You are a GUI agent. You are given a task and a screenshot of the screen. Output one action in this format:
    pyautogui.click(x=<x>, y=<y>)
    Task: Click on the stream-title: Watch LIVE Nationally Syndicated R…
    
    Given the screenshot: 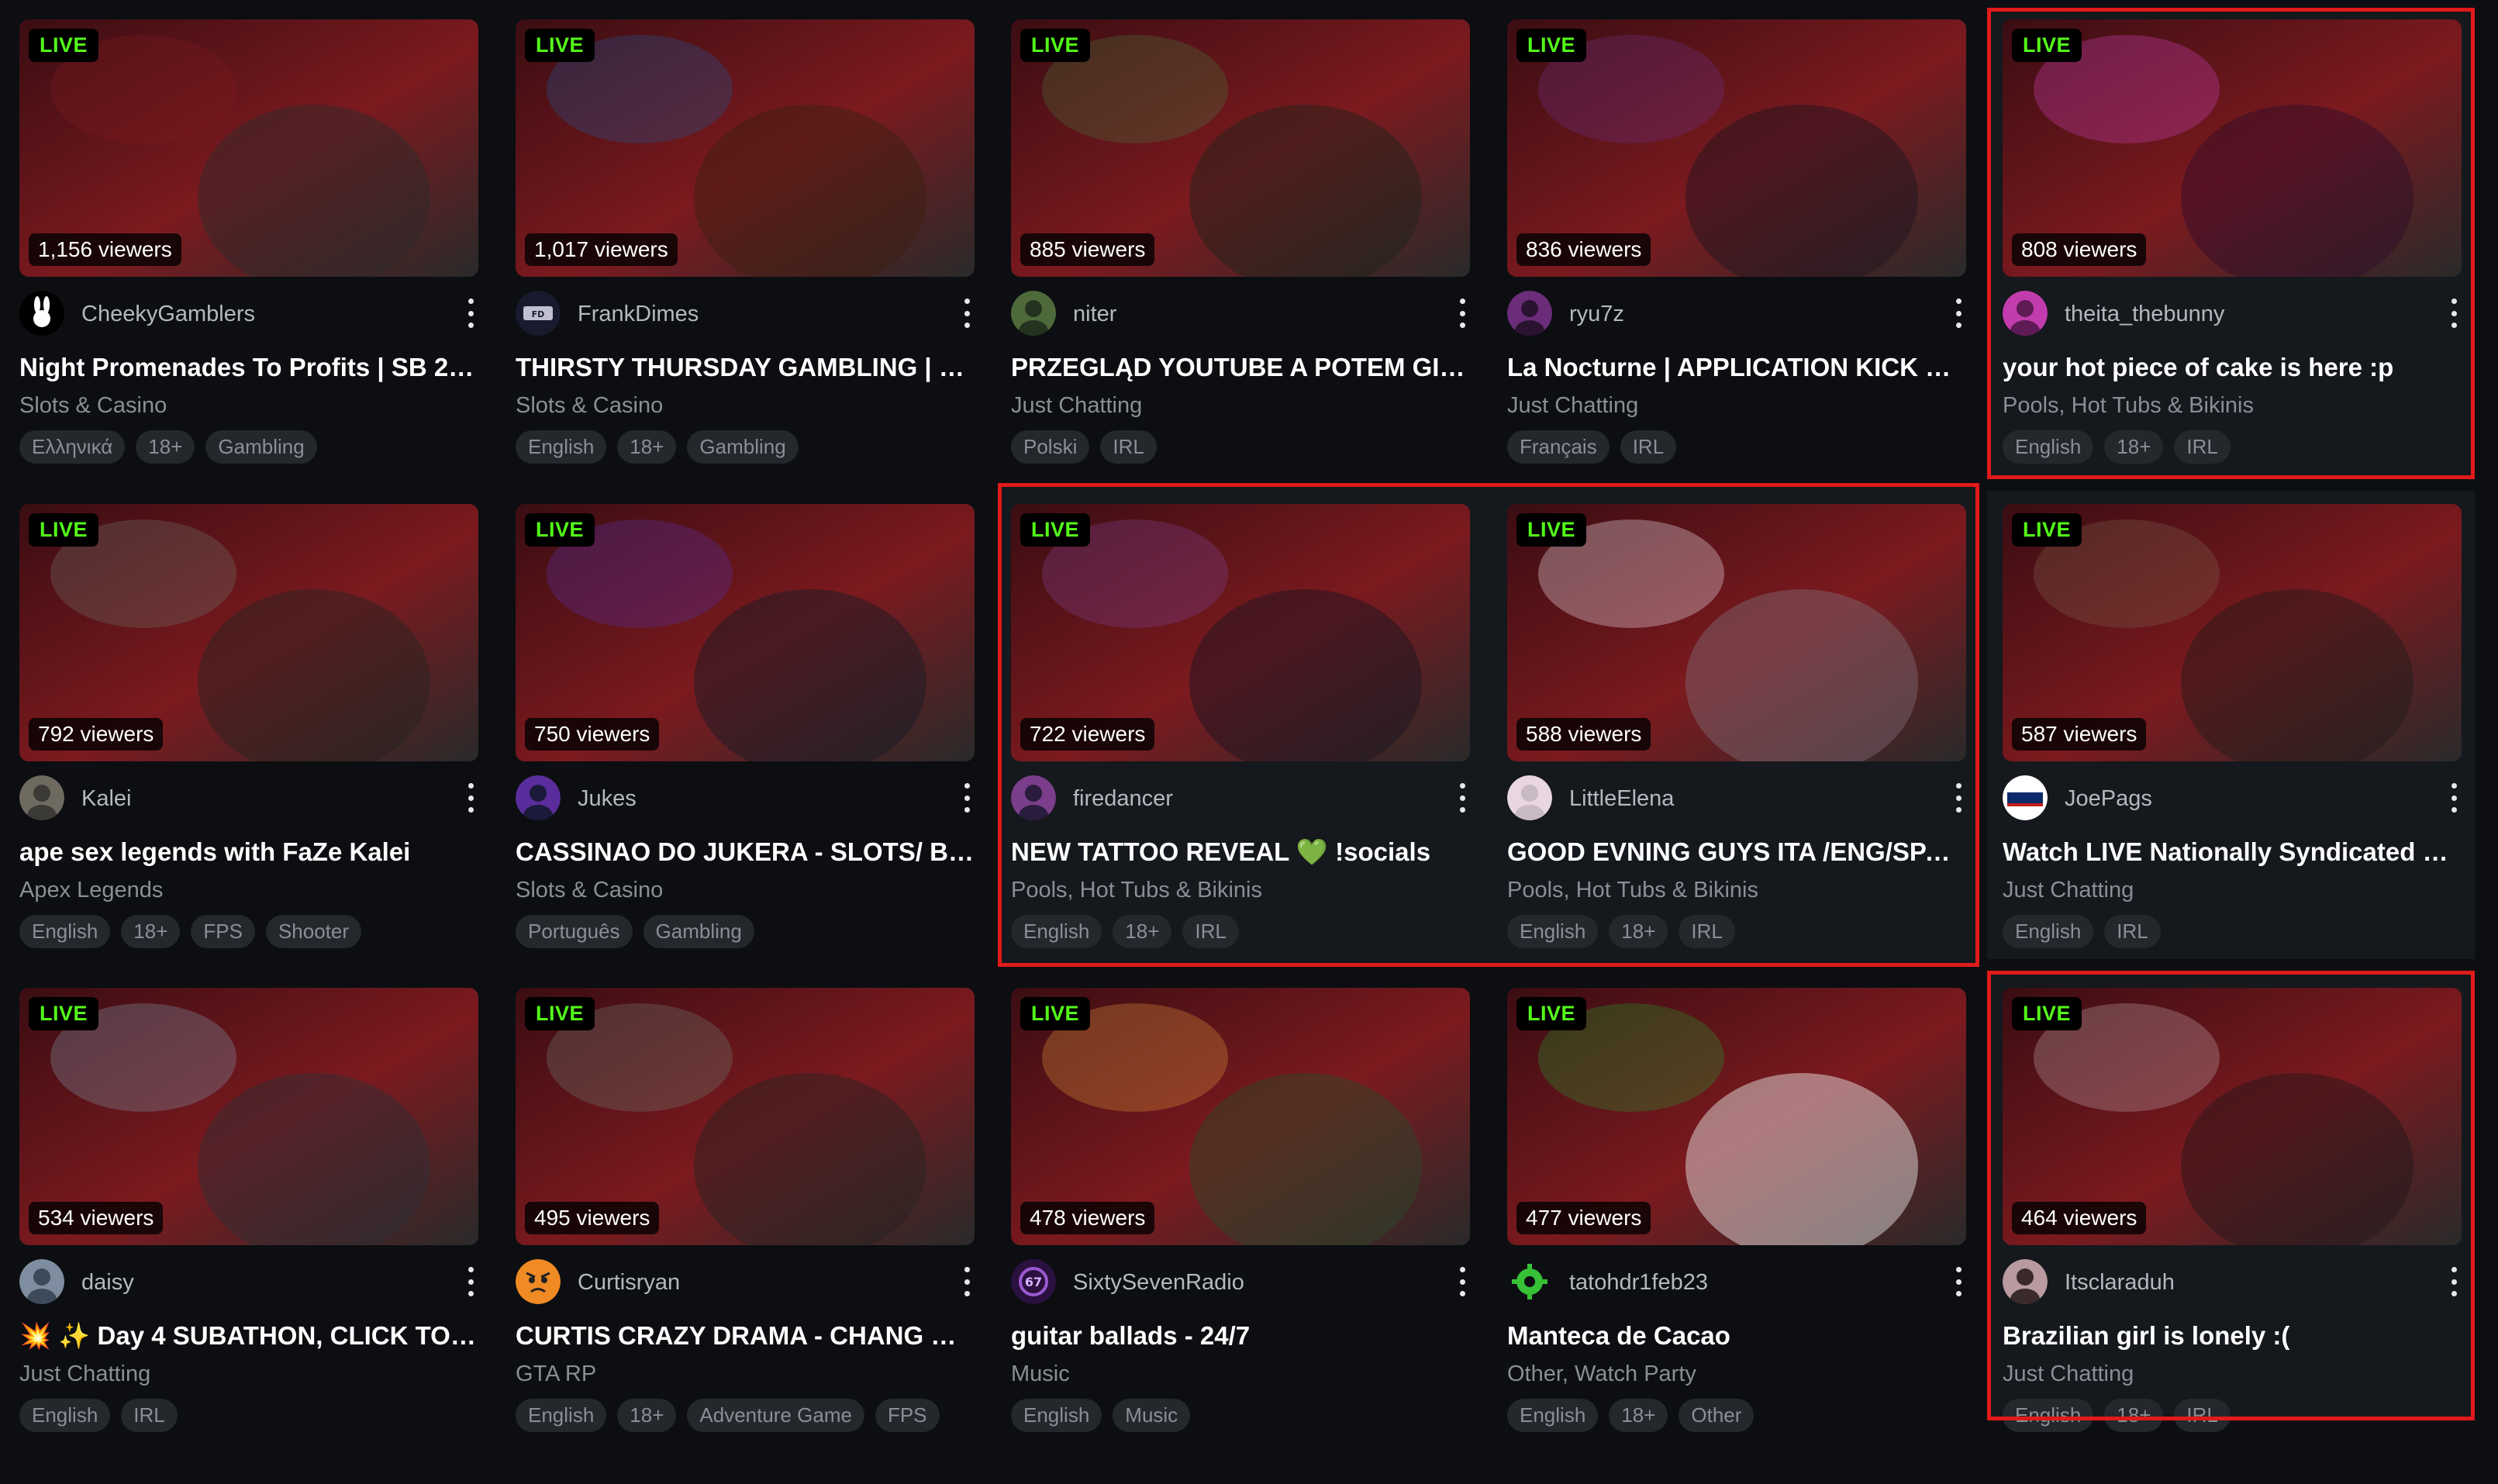 What is the action you would take?
    pyautogui.click(x=2232, y=852)
    